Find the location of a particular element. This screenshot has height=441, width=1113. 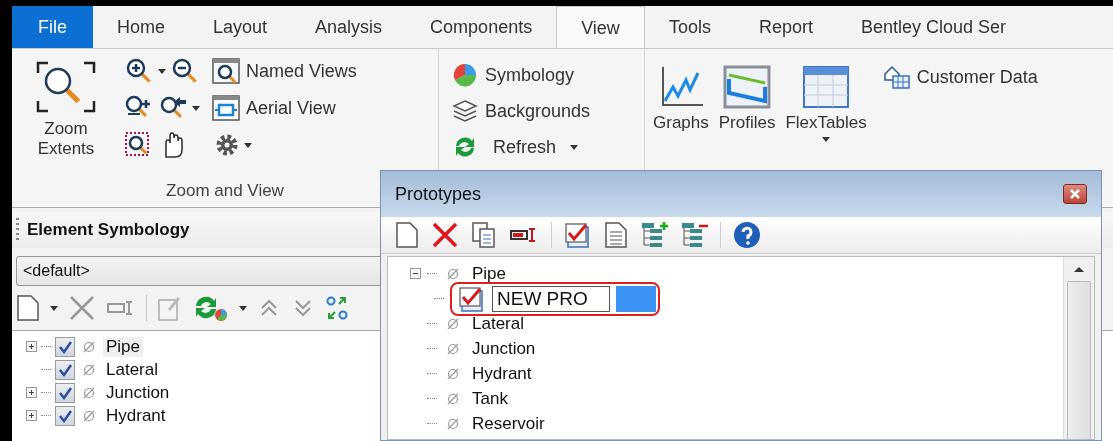

ribbon-tab: Analysis is located at coordinates (349, 27).